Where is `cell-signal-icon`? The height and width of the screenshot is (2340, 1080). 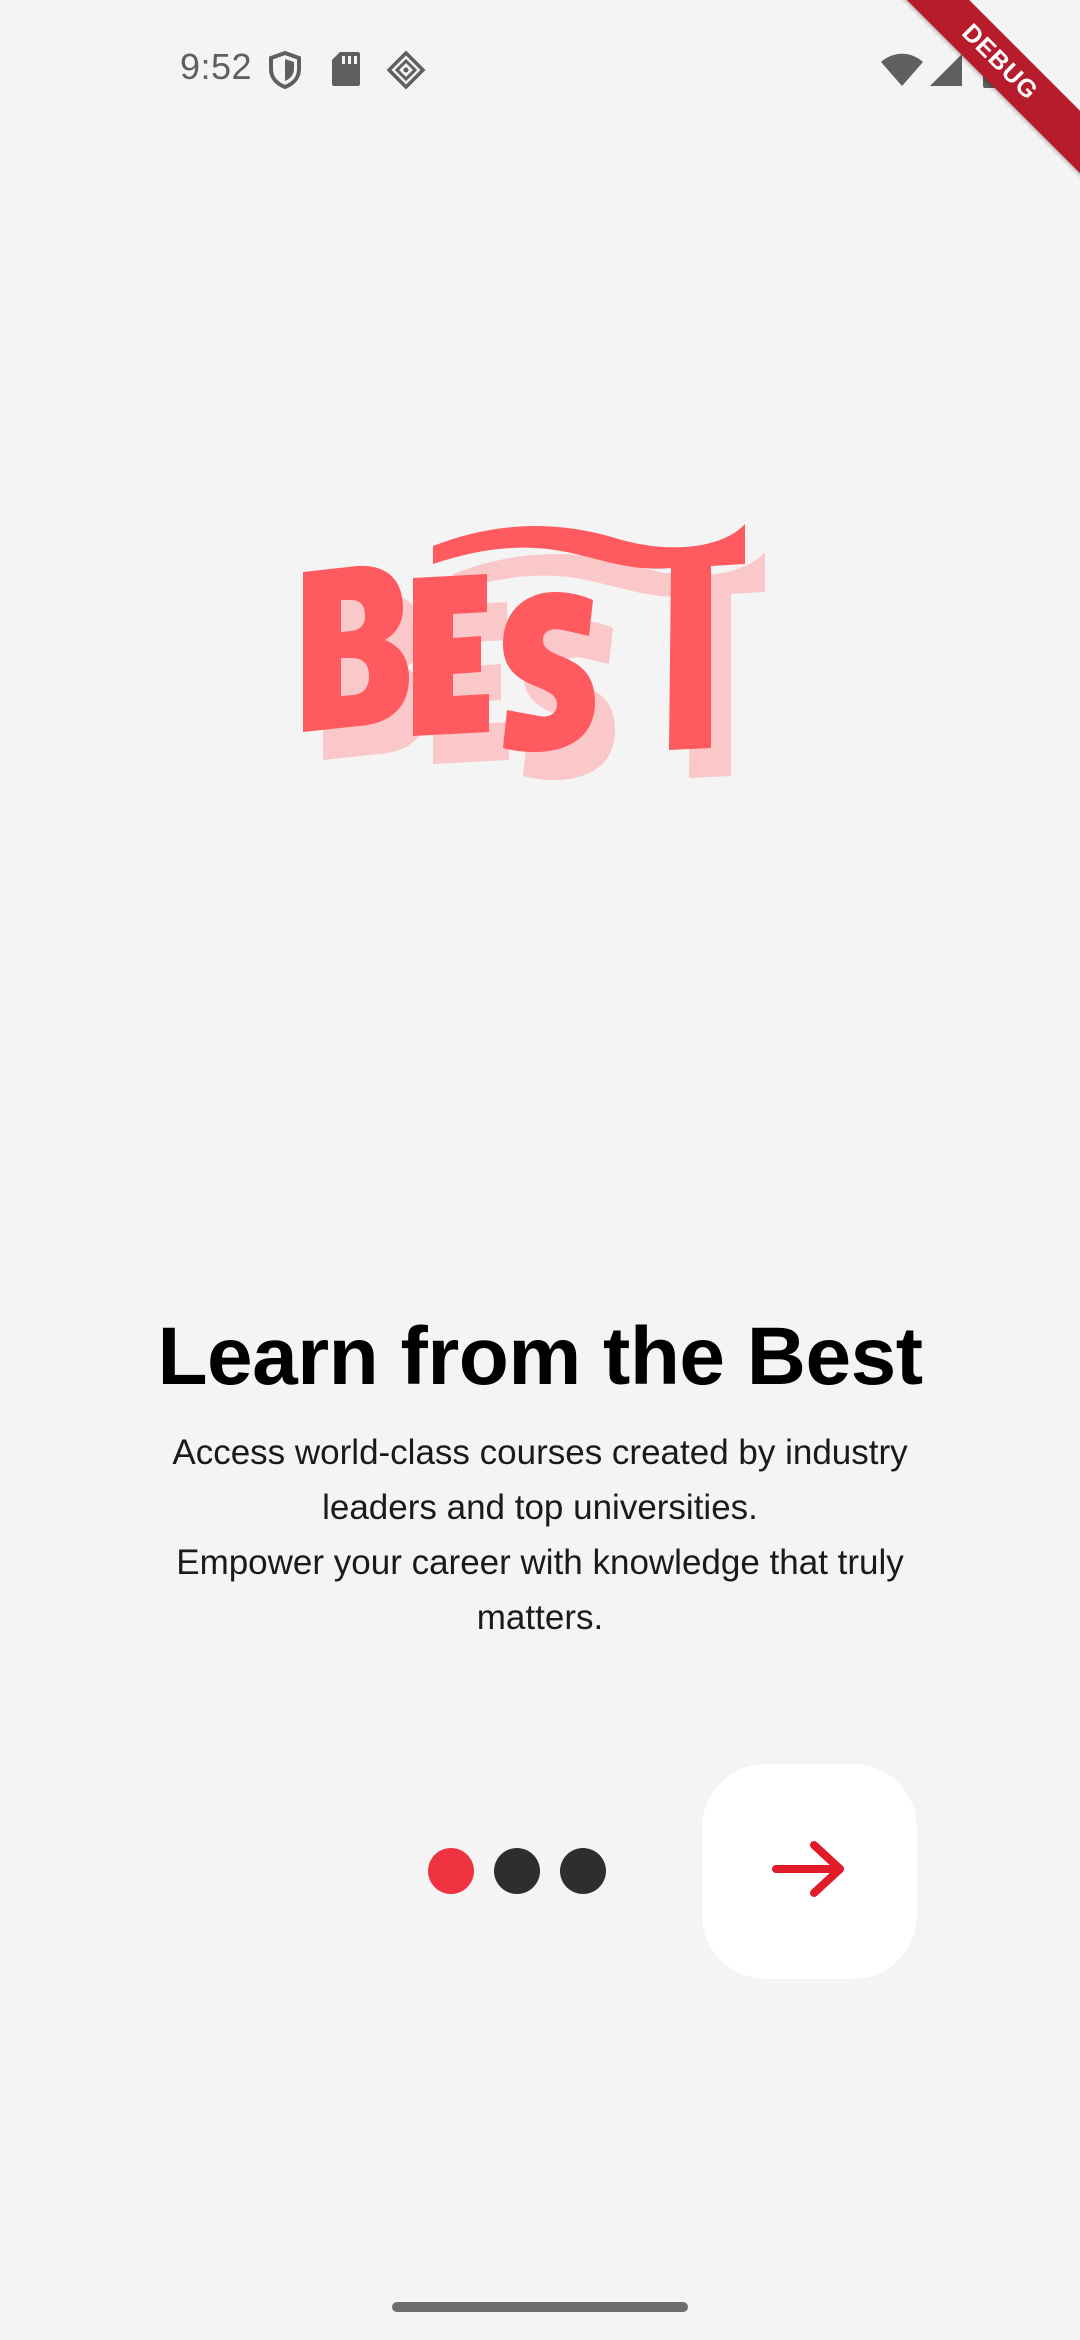
cell-signal-icon is located at coordinates (946, 72).